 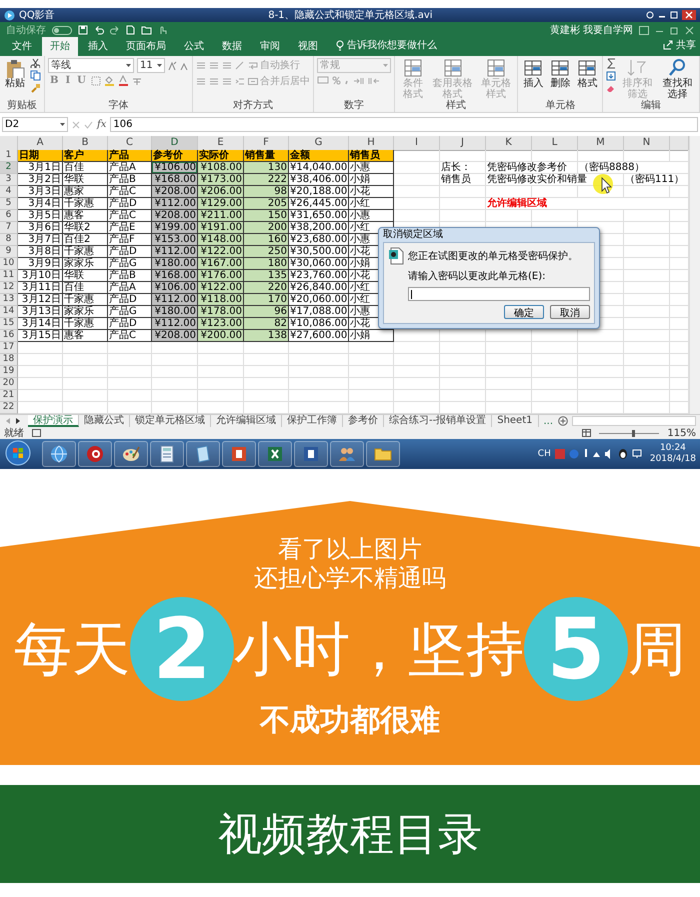 What do you see at coordinates (40, 228) in the screenshot?
I see `table-cell: 3月6日` at bounding box center [40, 228].